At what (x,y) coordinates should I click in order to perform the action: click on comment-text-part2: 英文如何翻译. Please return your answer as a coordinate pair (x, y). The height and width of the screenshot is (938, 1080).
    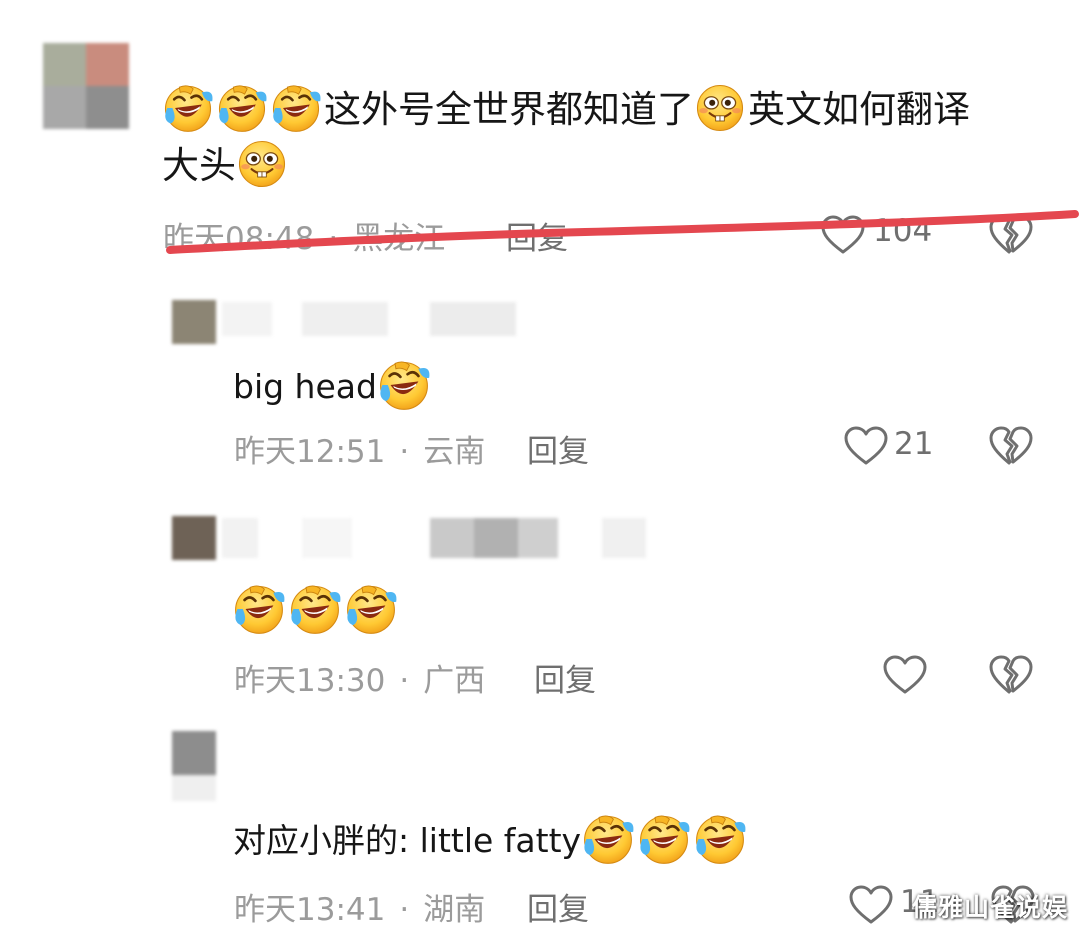
    Looking at the image, I should click on (859, 109).